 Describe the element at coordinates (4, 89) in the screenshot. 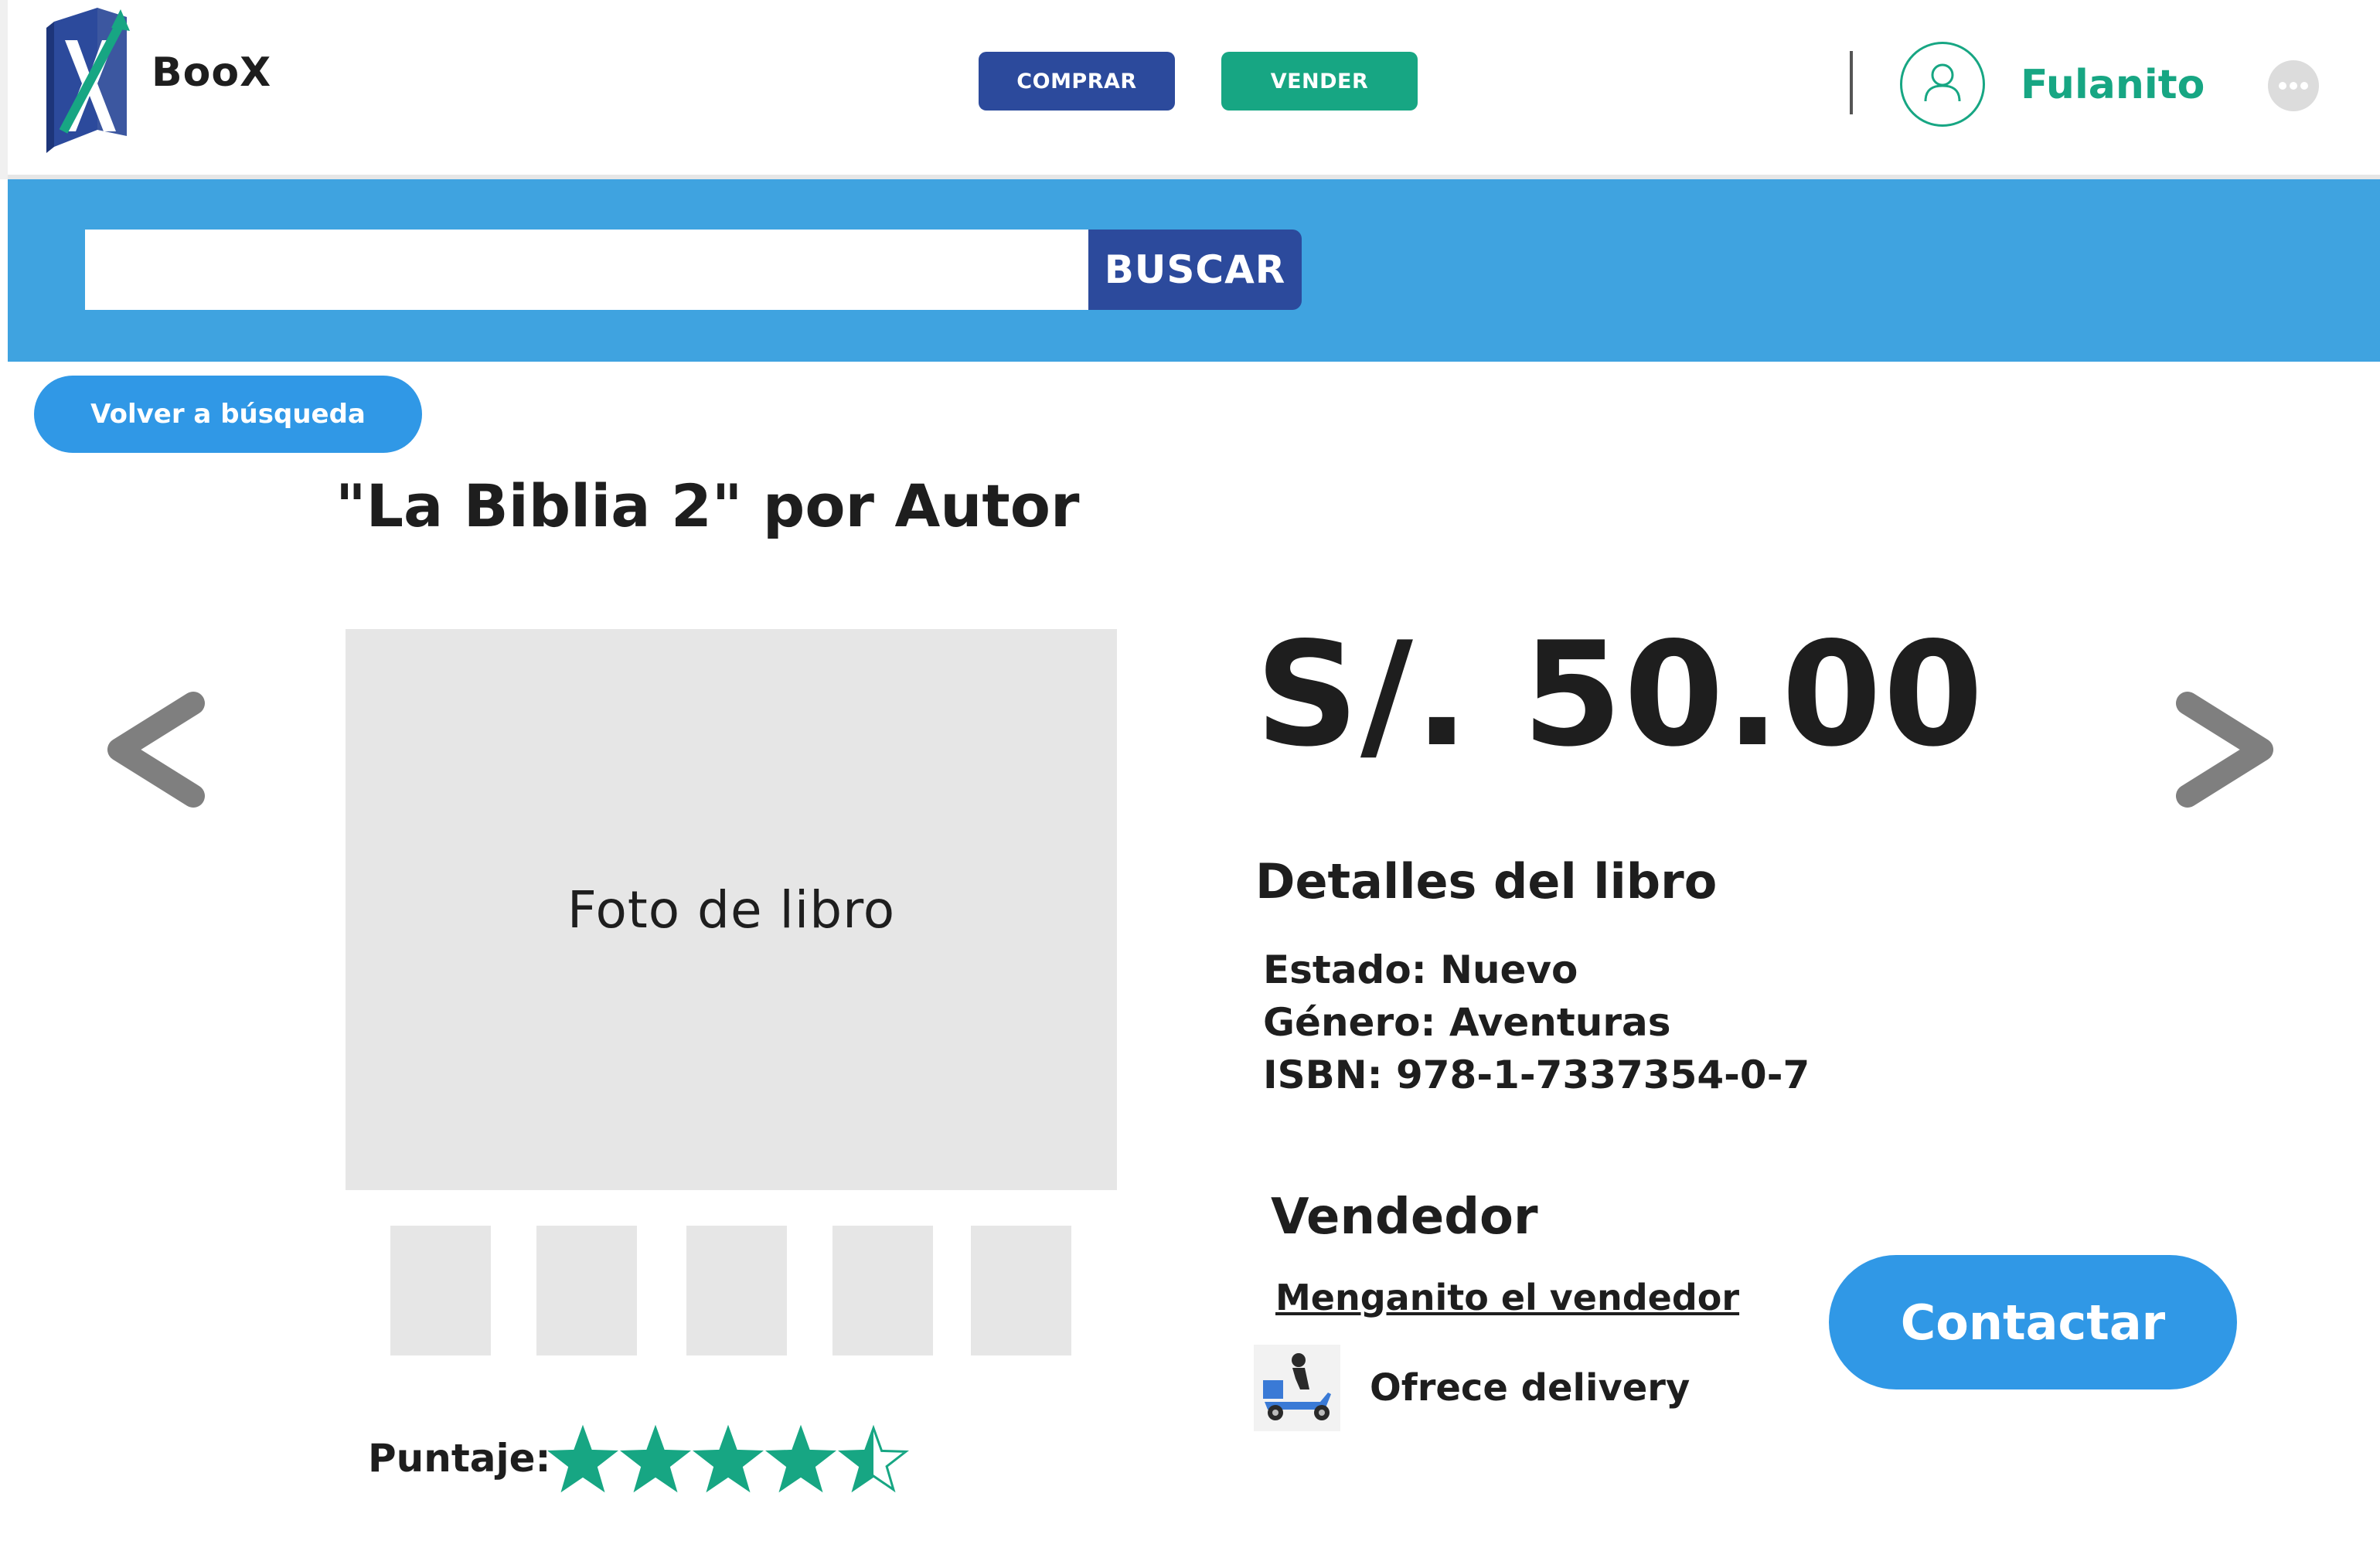

I see `header-left-edge` at that location.